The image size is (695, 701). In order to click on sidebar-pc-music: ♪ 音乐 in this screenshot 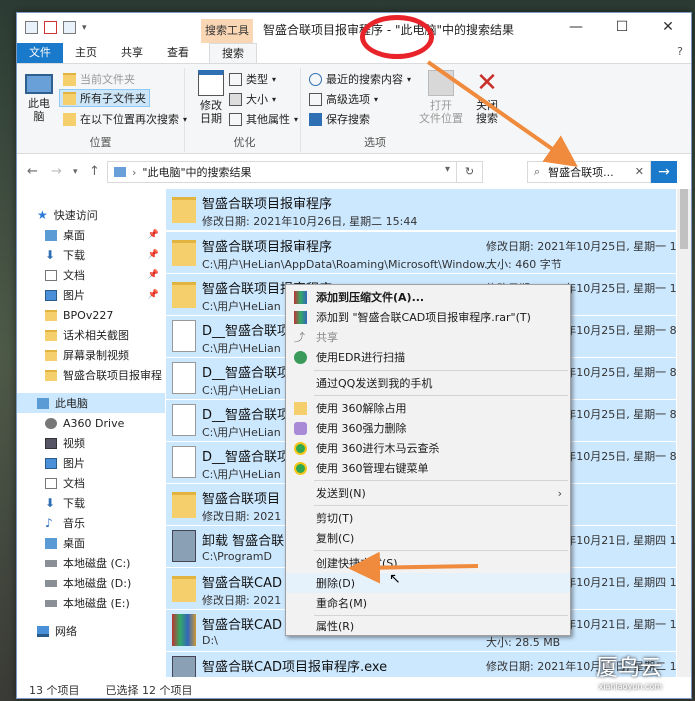, I will do `click(91, 523)`.